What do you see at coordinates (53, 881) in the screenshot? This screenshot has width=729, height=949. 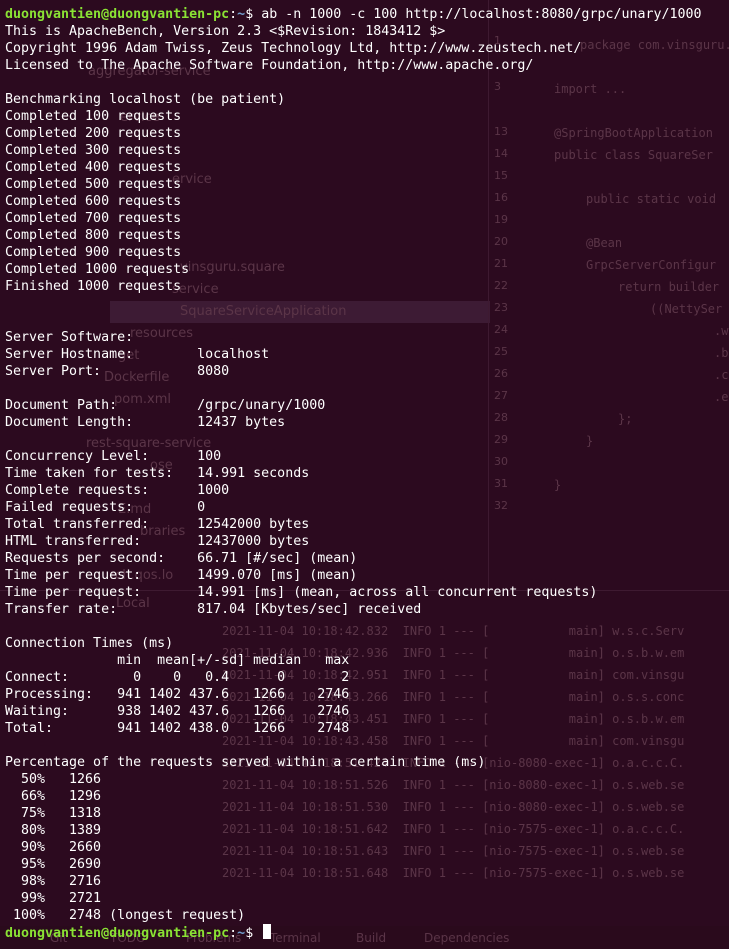 I see `percentile-line: 98% 2716` at bounding box center [53, 881].